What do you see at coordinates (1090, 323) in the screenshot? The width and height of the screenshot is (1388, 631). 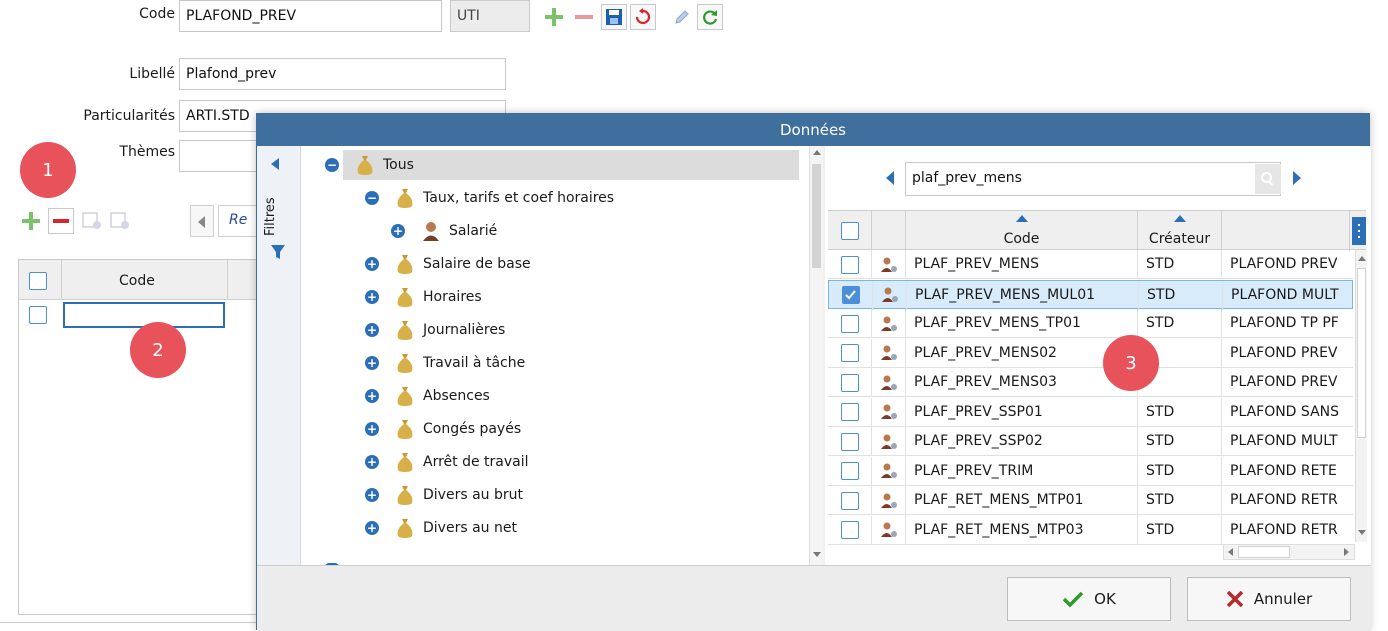 I see `table-row: PLAF_PREV_MENS_TP01 STD PLAFOND TP PF` at bounding box center [1090, 323].